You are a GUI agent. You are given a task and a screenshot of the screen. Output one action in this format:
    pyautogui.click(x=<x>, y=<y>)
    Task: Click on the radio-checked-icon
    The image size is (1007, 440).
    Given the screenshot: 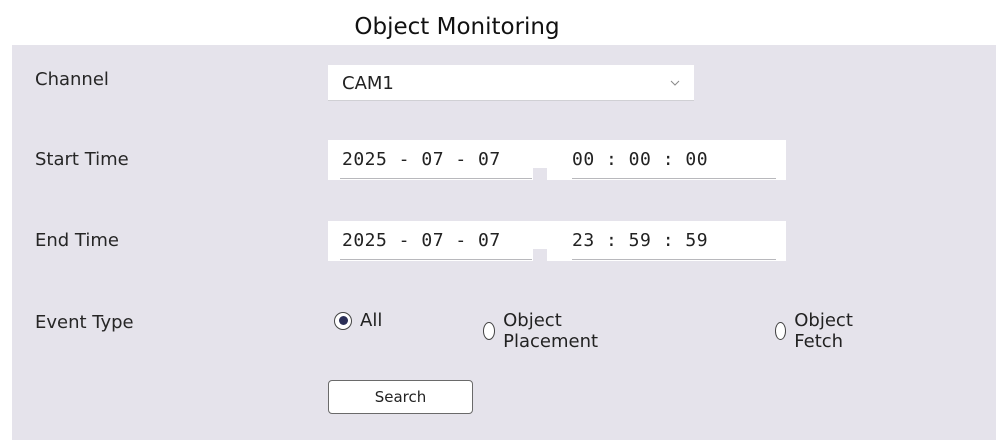 What is the action you would take?
    pyautogui.click(x=343, y=320)
    